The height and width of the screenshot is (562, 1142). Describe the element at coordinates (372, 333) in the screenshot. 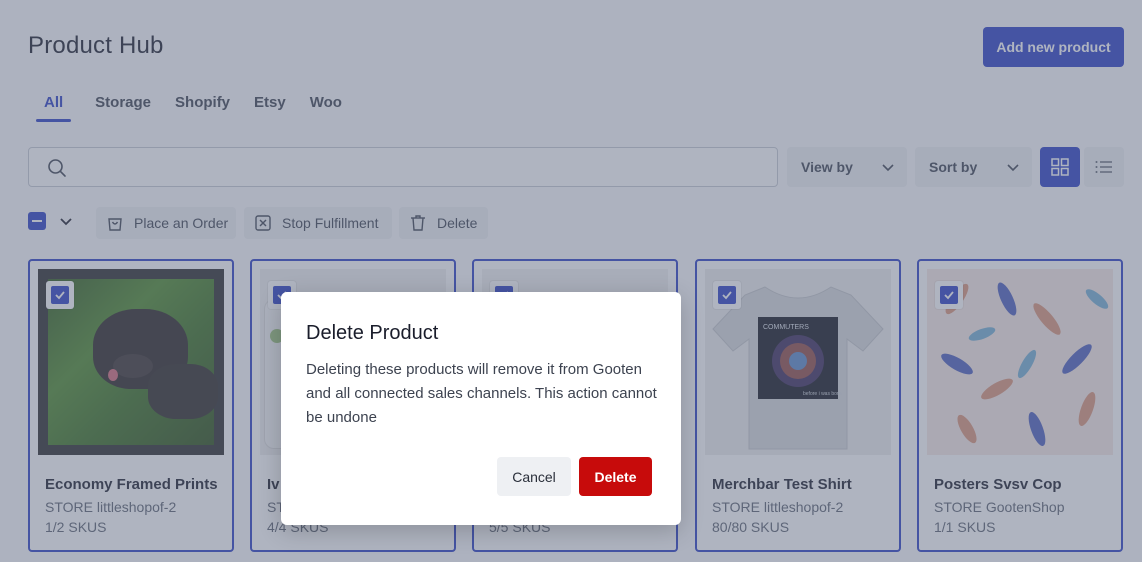

I see `modal-title: Delete Product` at that location.